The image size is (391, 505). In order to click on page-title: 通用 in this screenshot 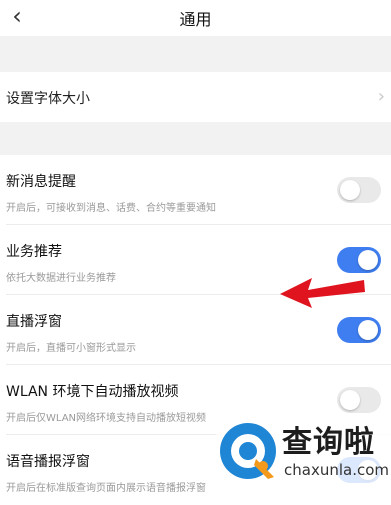, I will do `click(195, 19)`.